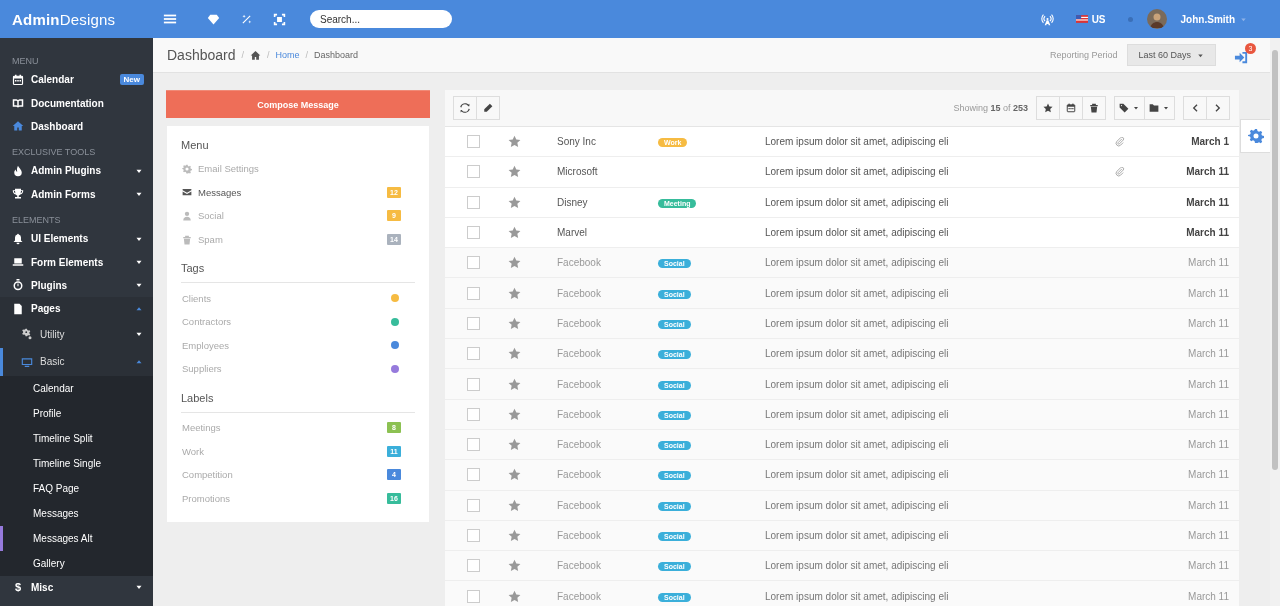 The width and height of the screenshot is (1280, 606). I want to click on sidebar-link: Messages Alt, so click(76, 538).